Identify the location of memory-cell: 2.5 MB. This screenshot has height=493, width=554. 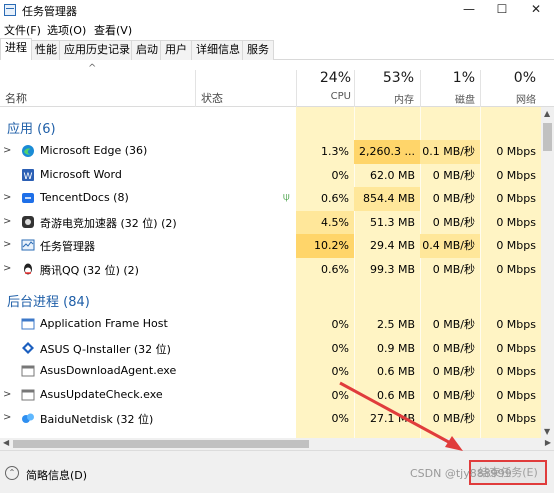
(395, 324).